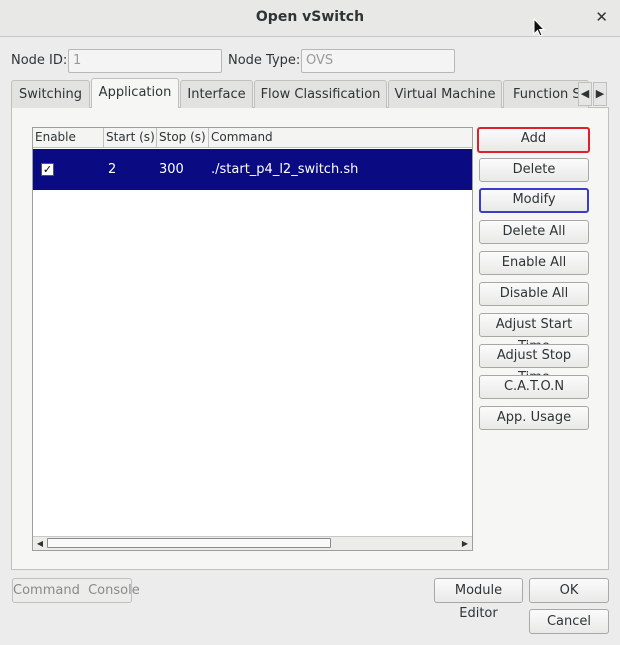 Image resolution: width=620 pixels, height=645 pixels. Describe the element at coordinates (534, 232) in the screenshot. I see `delete-all-button: Delete All` at that location.